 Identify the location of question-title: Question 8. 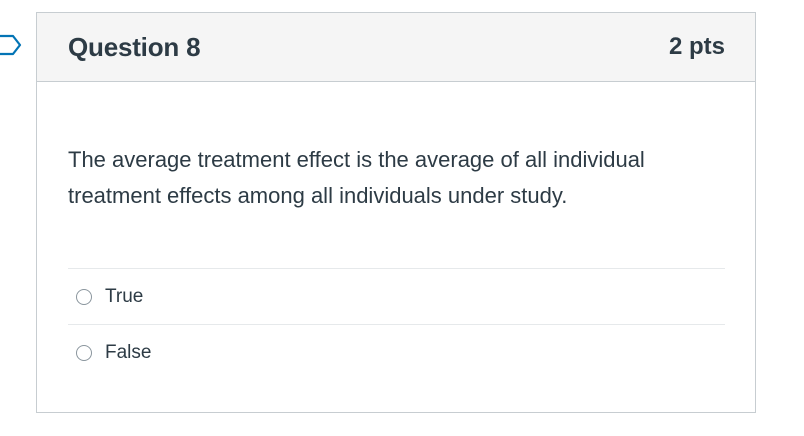
(134, 46).